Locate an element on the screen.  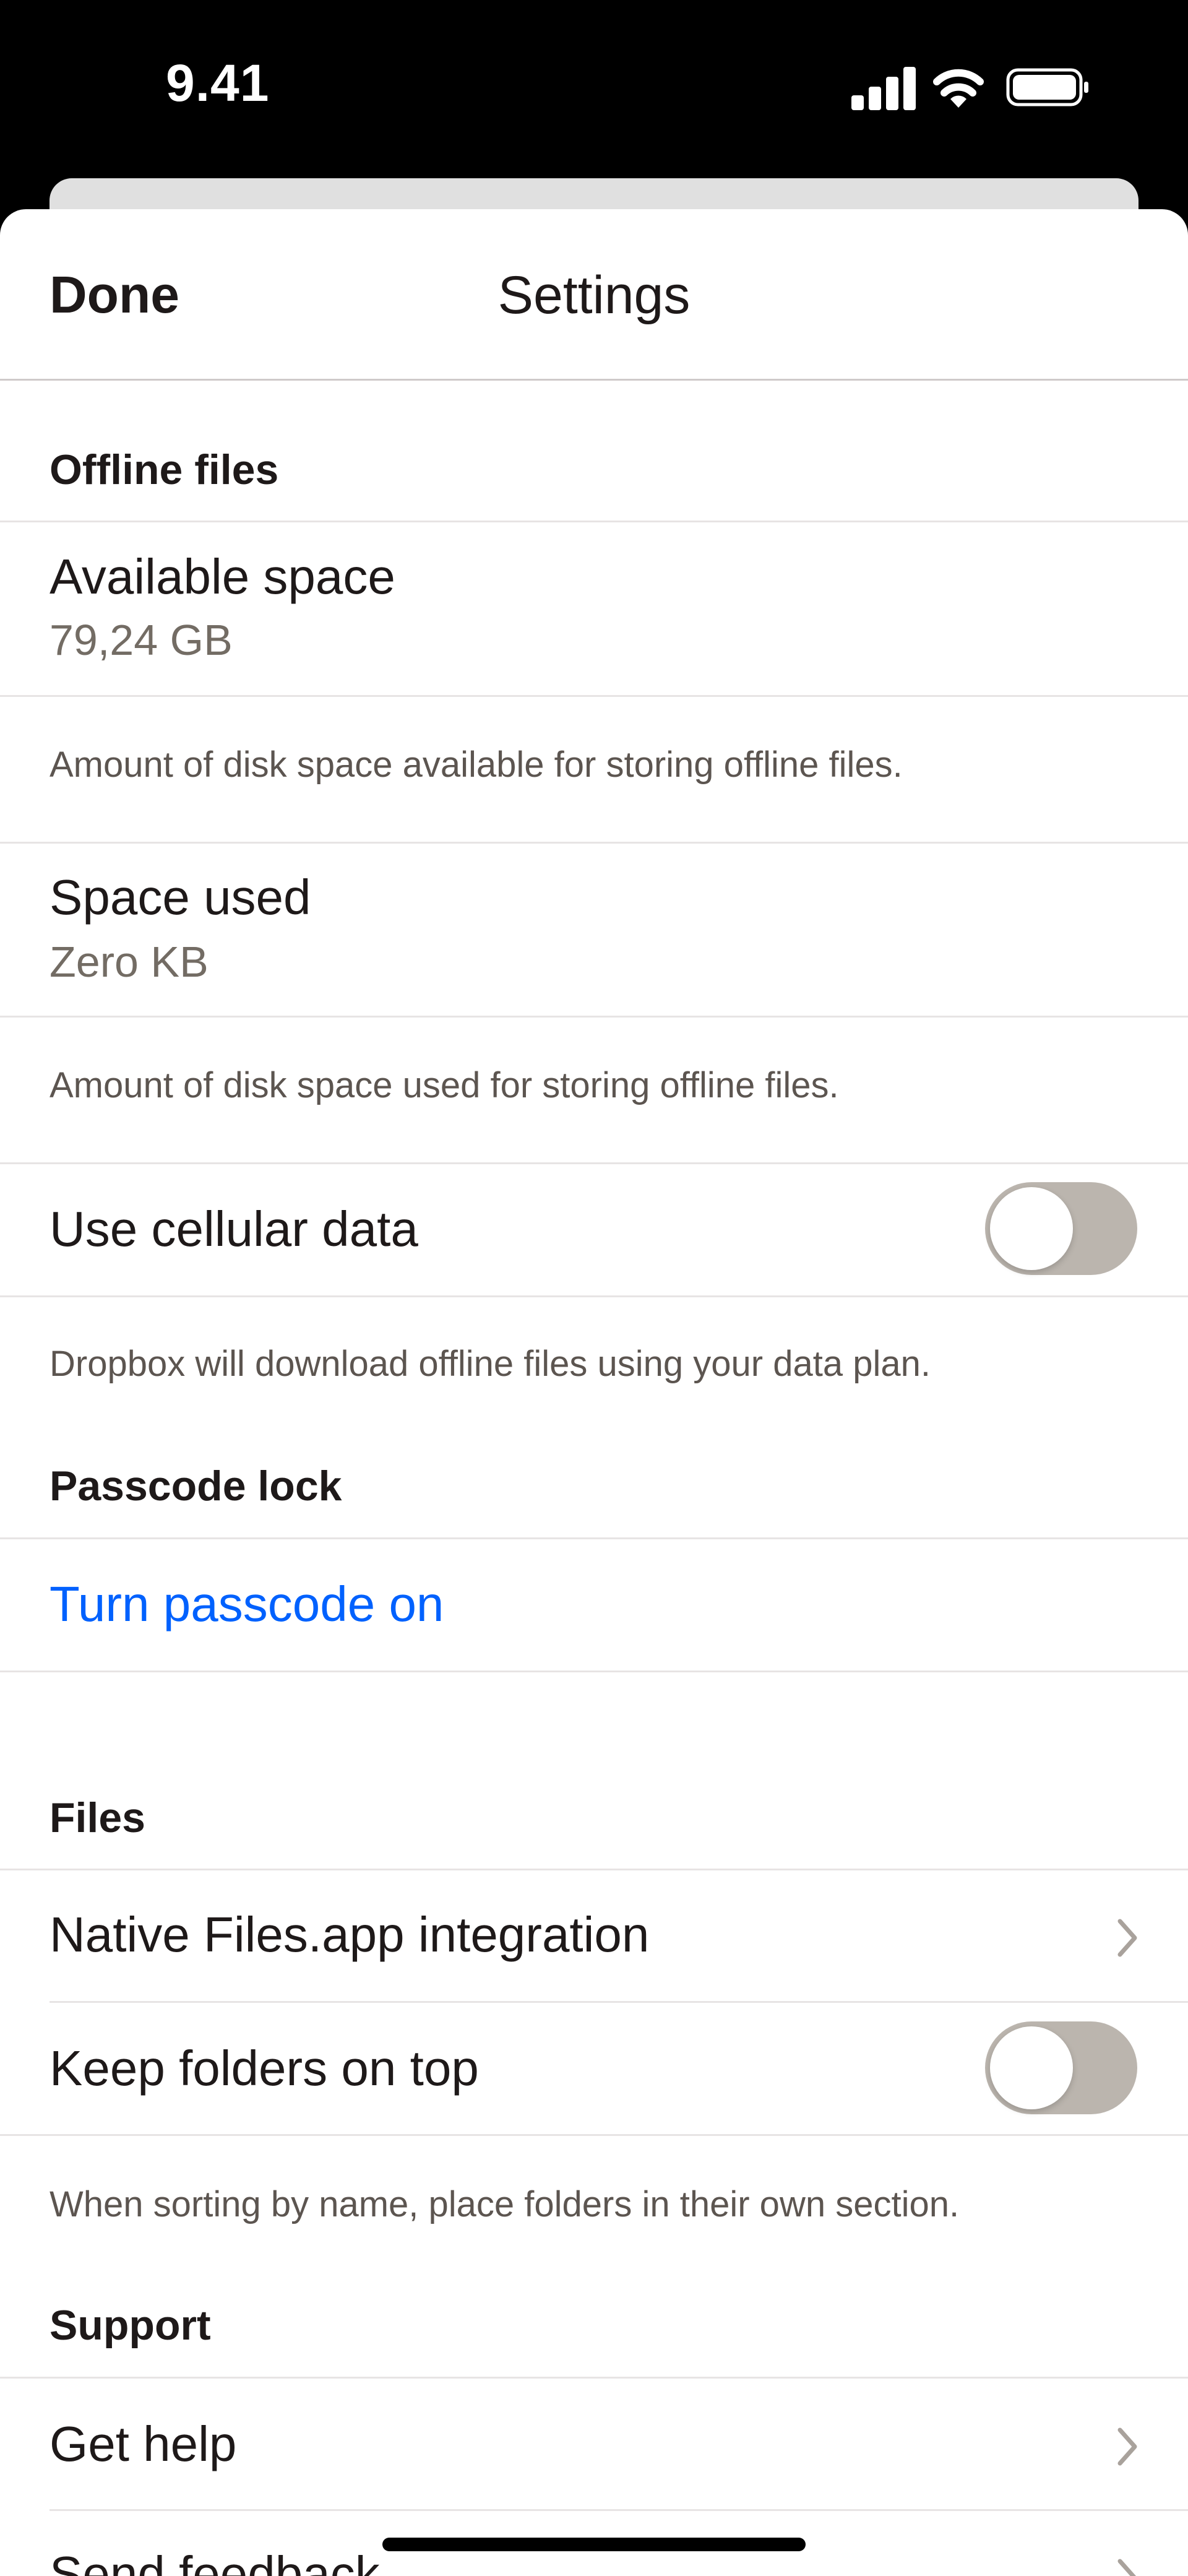
available-space-value: 79,24 GB is located at coordinates (141, 640).